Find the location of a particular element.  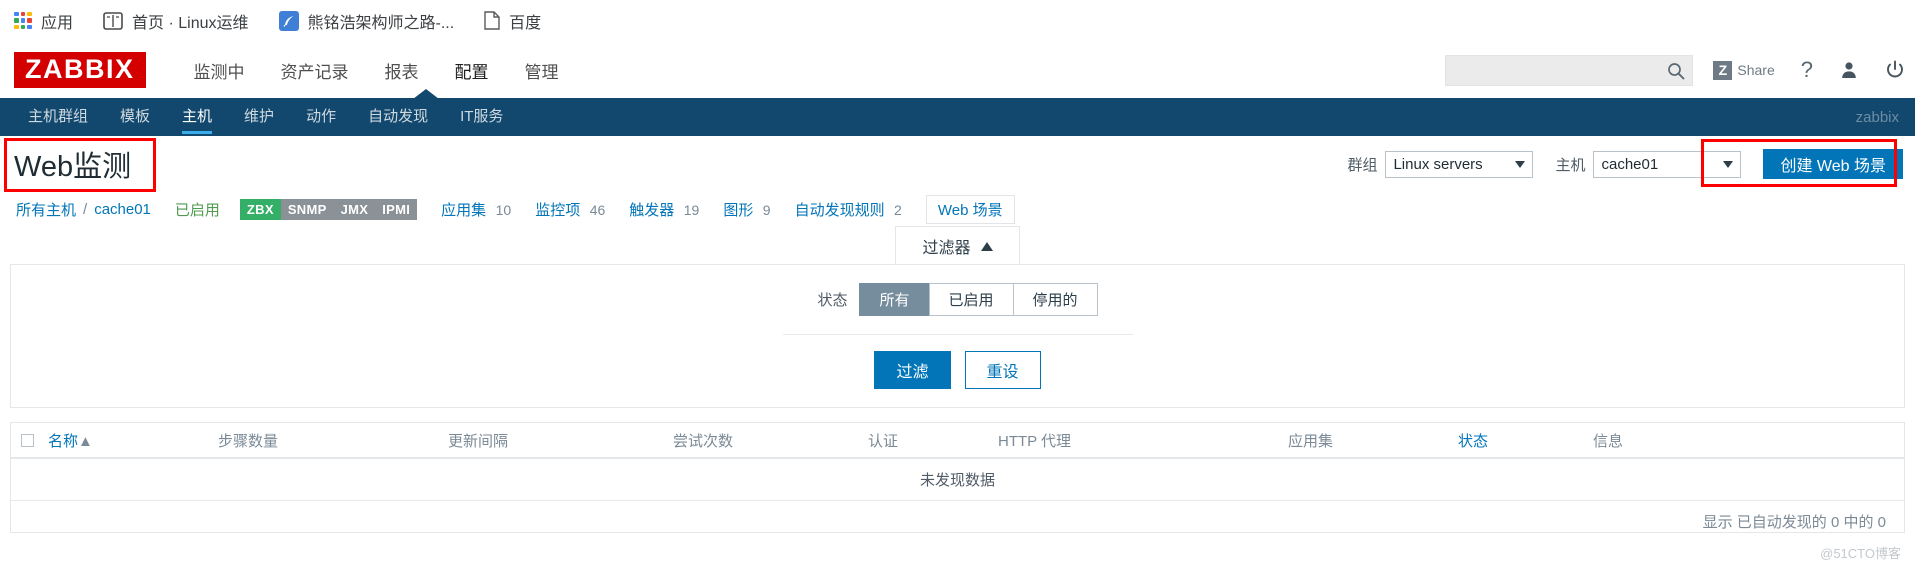

link-items-count: 46 is located at coordinates (597, 209).